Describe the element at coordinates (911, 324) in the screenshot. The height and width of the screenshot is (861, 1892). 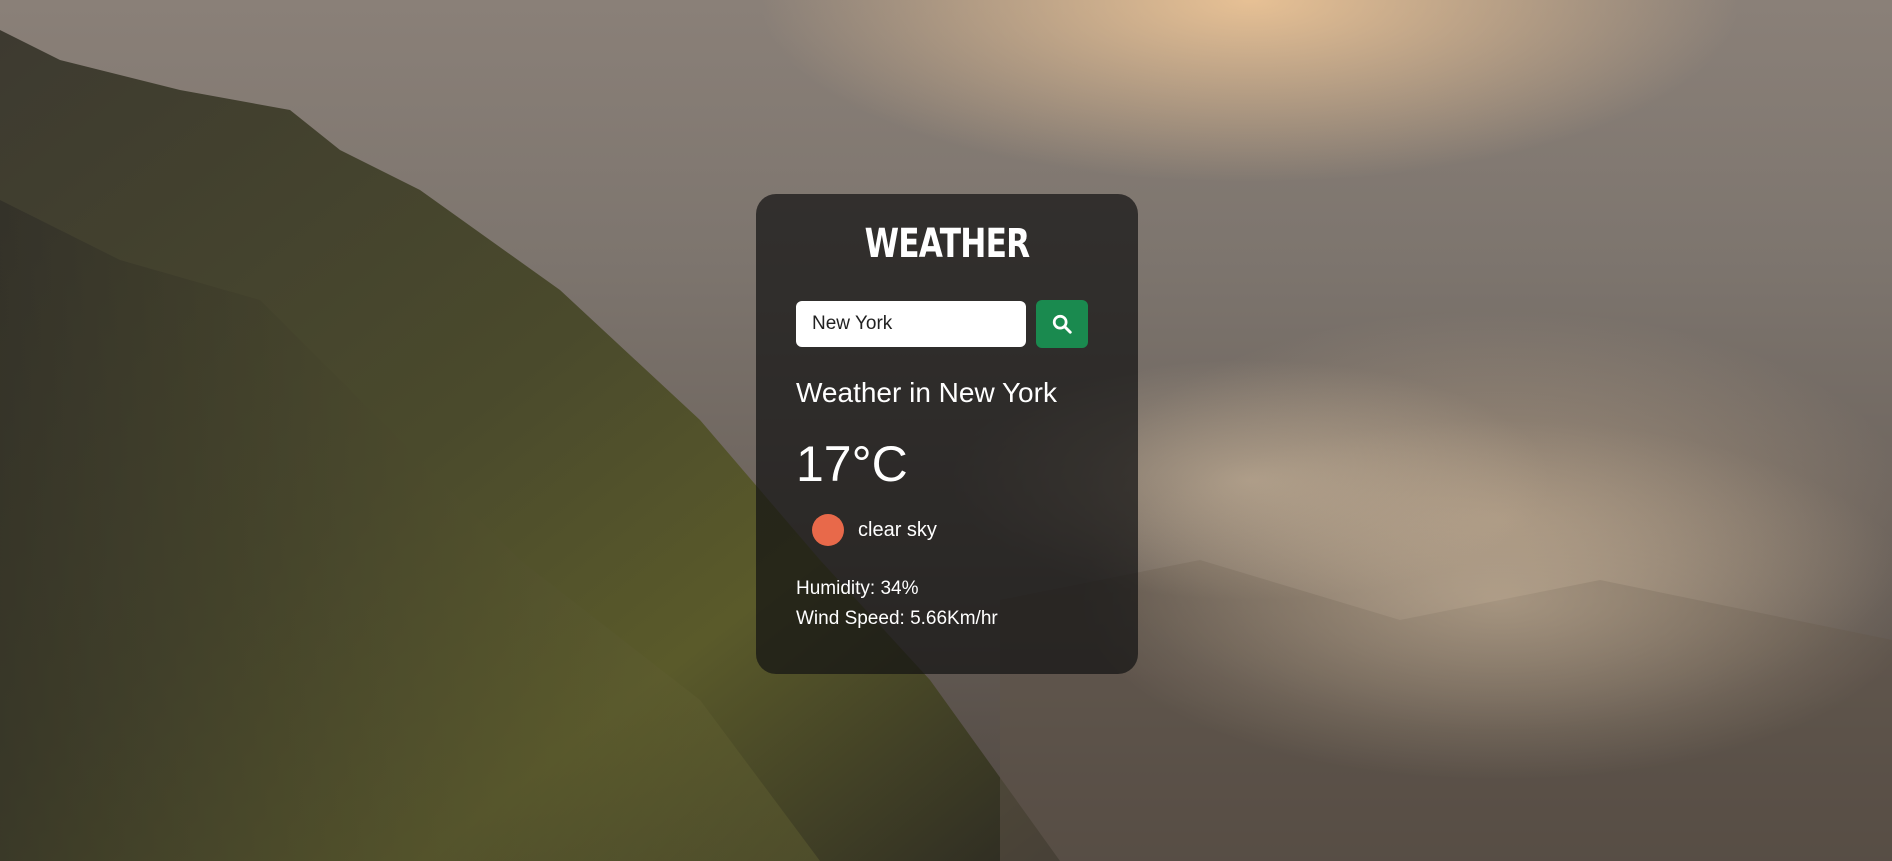
I see `city-search-input` at that location.